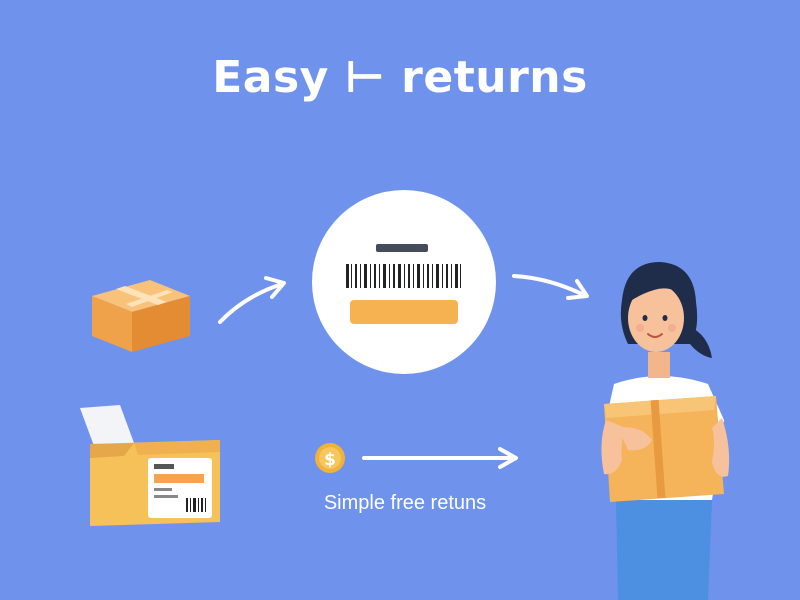 The width and height of the screenshot is (800, 600). Describe the element at coordinates (141, 316) in the screenshot. I see `box-icon` at that location.